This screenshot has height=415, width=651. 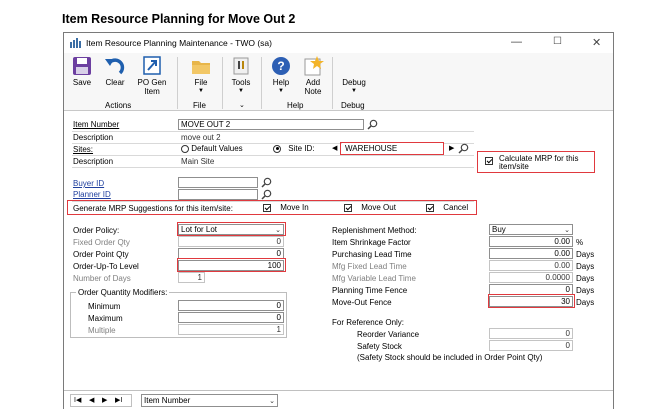 What do you see at coordinates (516, 42) in the screenshot?
I see `minimize-button: —` at bounding box center [516, 42].